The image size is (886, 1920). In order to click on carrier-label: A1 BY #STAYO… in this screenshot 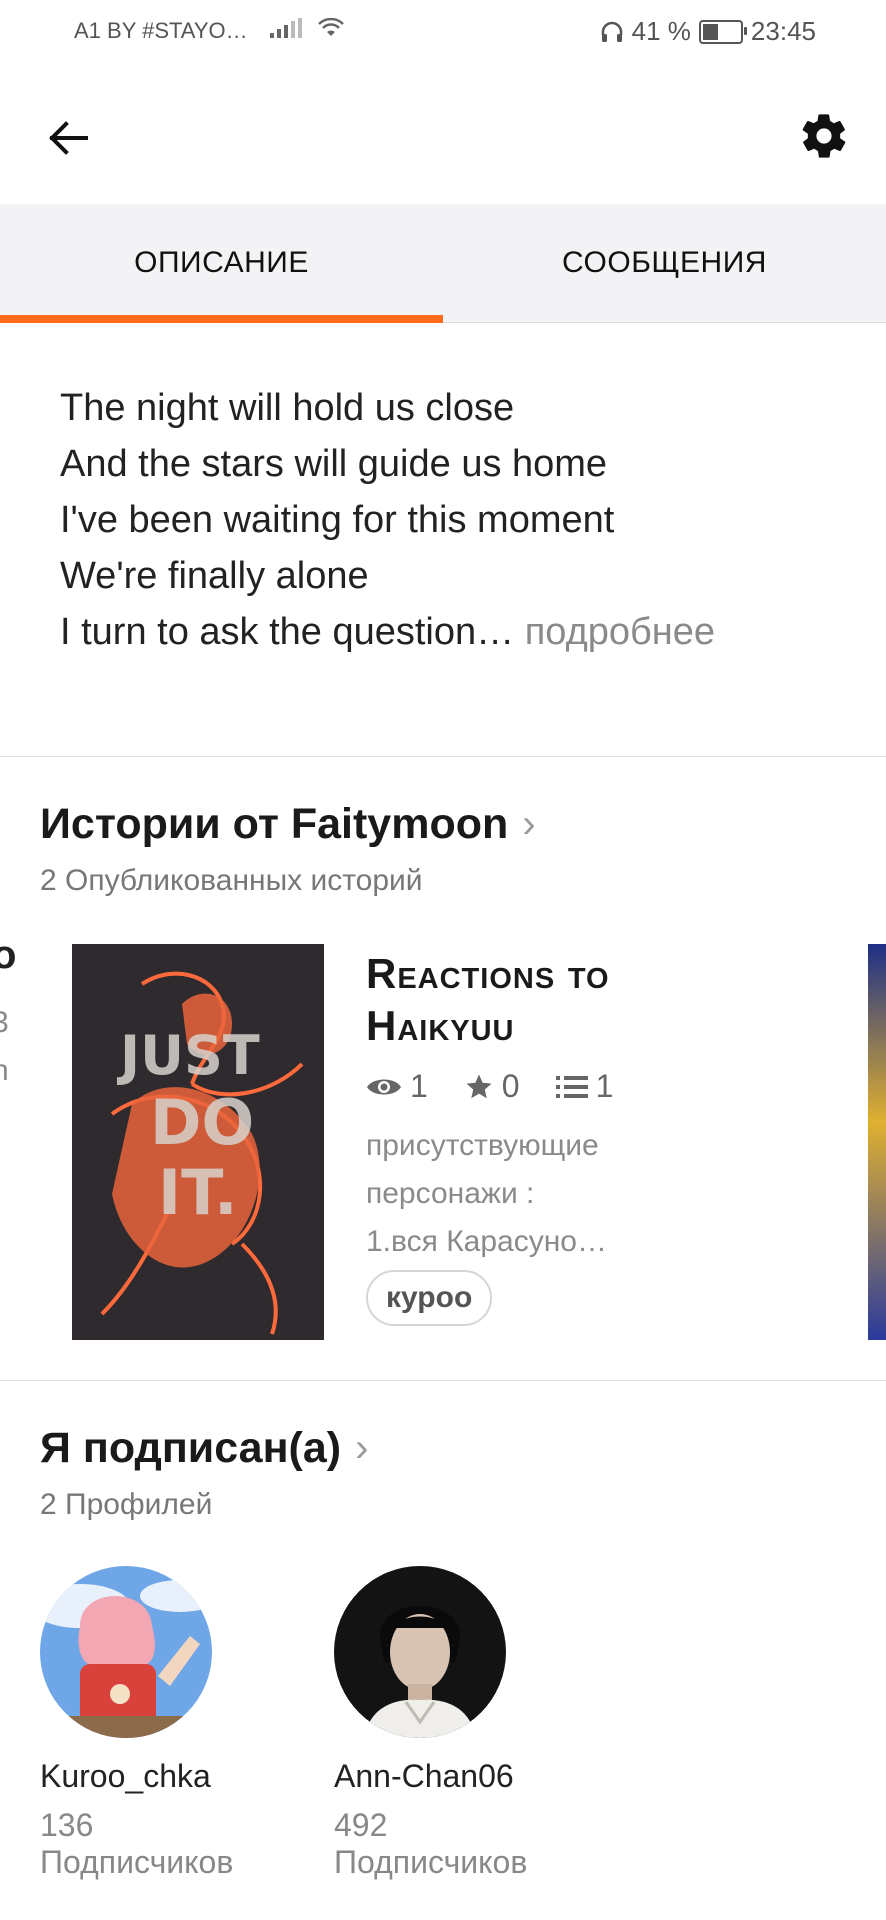, I will do `click(209, 30)`.